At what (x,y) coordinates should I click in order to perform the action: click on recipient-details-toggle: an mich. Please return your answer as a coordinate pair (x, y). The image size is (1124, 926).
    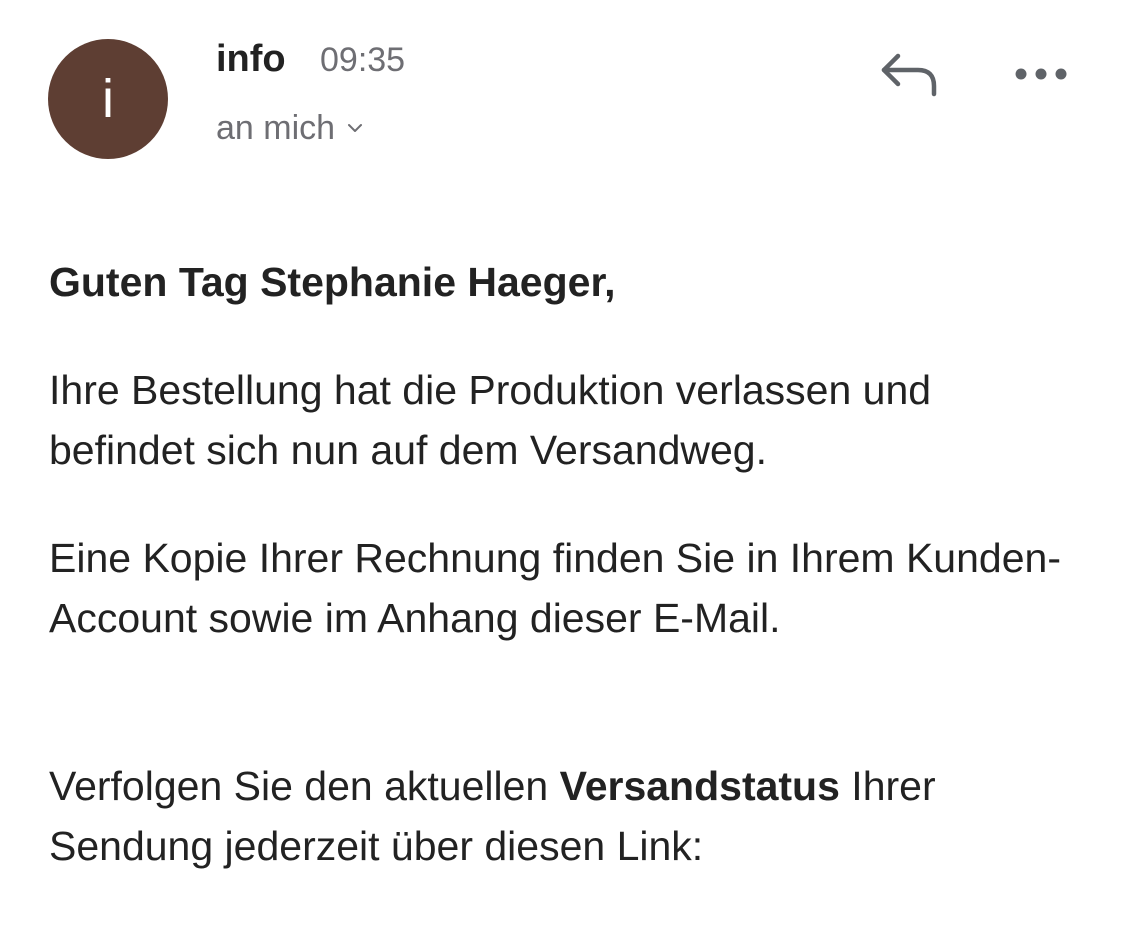
    Looking at the image, I should click on (290, 128).